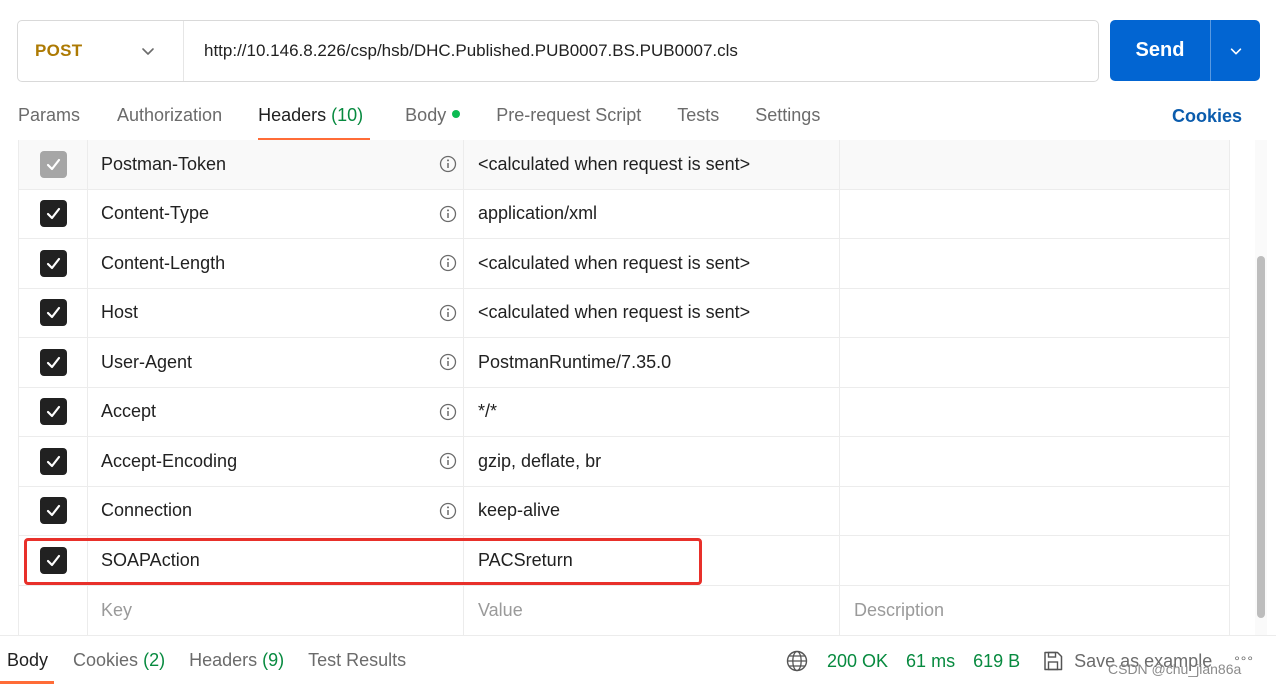 The image size is (1276, 688). What do you see at coordinates (787, 120) in the screenshot?
I see `tab-settings: Settings` at bounding box center [787, 120].